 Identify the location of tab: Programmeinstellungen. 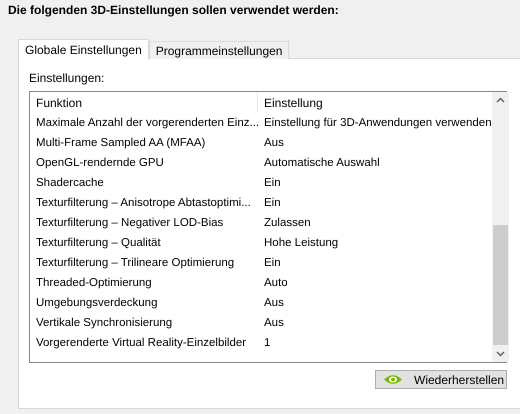
(219, 50).